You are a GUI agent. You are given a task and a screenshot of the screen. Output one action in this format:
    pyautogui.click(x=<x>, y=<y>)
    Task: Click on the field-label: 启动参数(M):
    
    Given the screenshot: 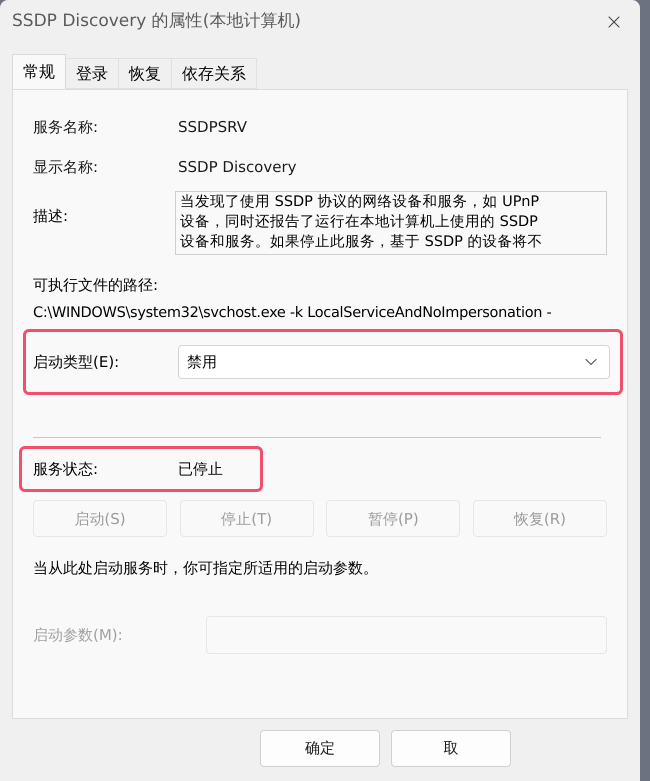 What is the action you would take?
    pyautogui.click(x=78, y=635)
    